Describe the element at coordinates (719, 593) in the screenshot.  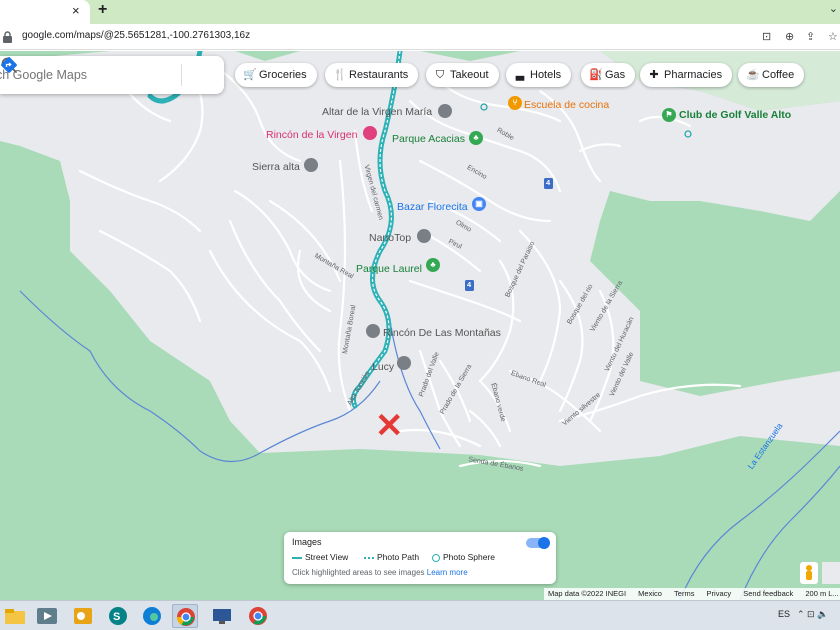
I see `privacy-link: Privacy` at that location.